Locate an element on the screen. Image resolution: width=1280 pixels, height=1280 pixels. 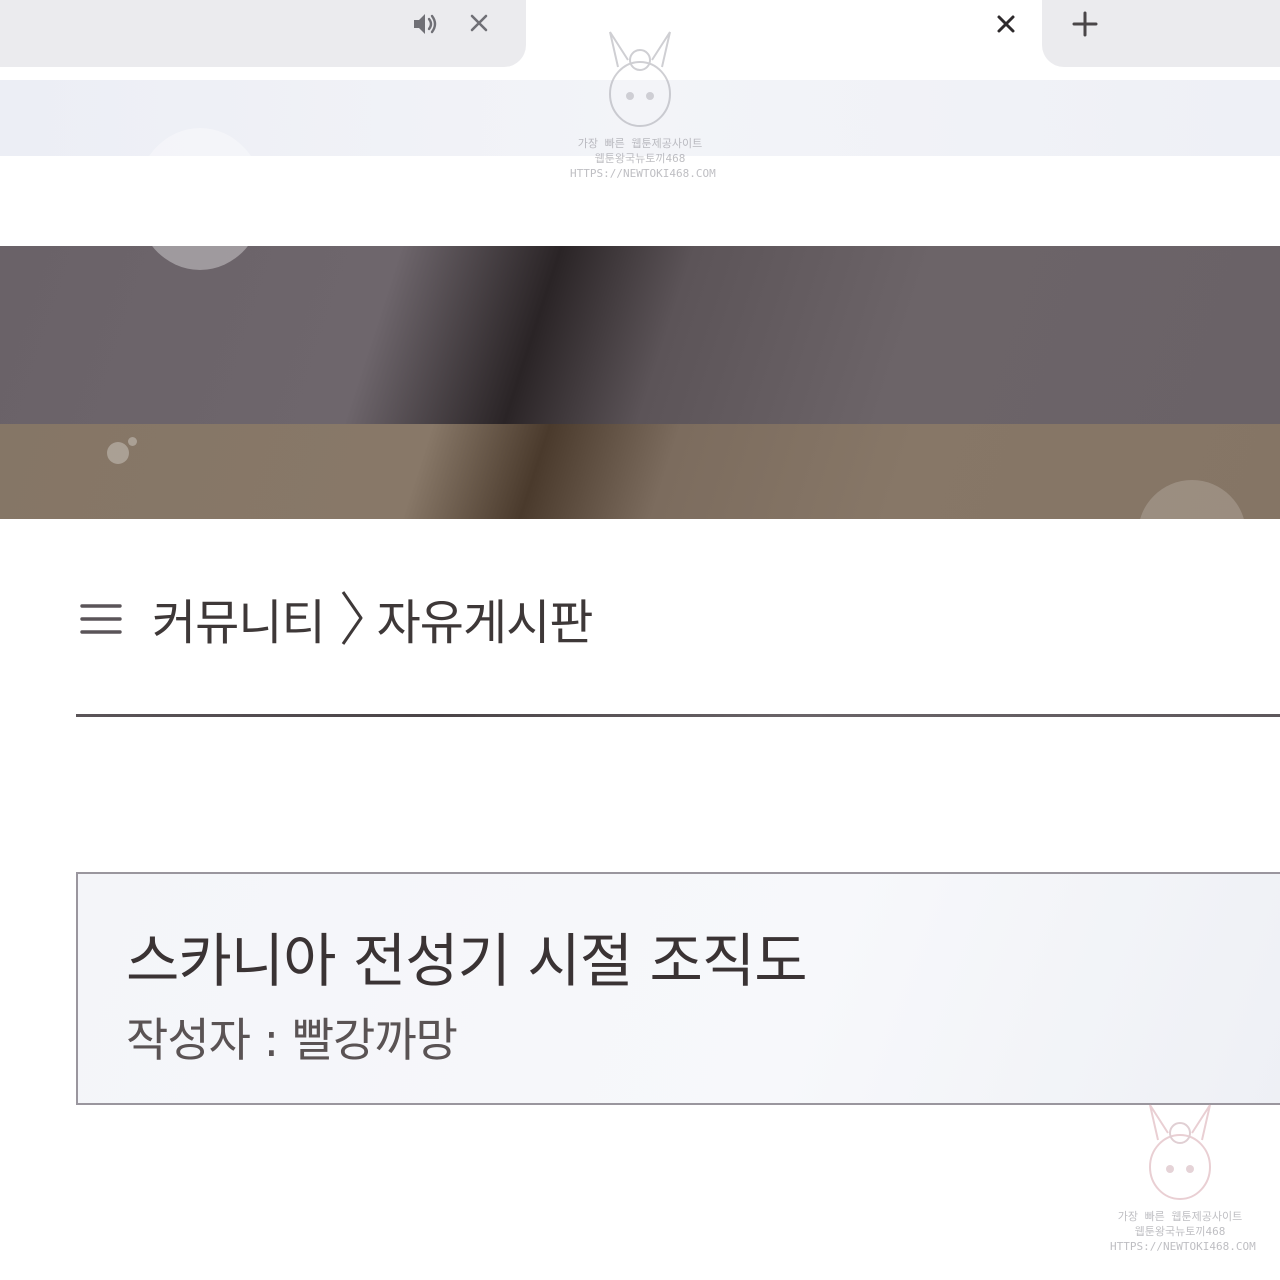
post-title: 스카니아 전성기 시절 조직도 is located at coordinates (467, 956).